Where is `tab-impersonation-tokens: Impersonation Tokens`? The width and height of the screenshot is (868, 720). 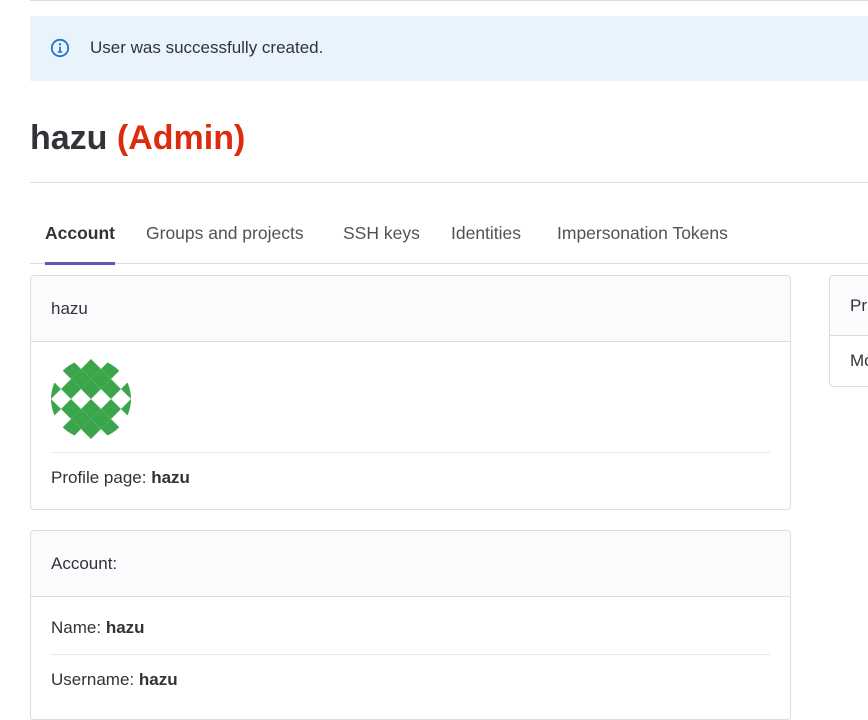
tab-impersonation-tokens: Impersonation Tokens is located at coordinates (642, 233).